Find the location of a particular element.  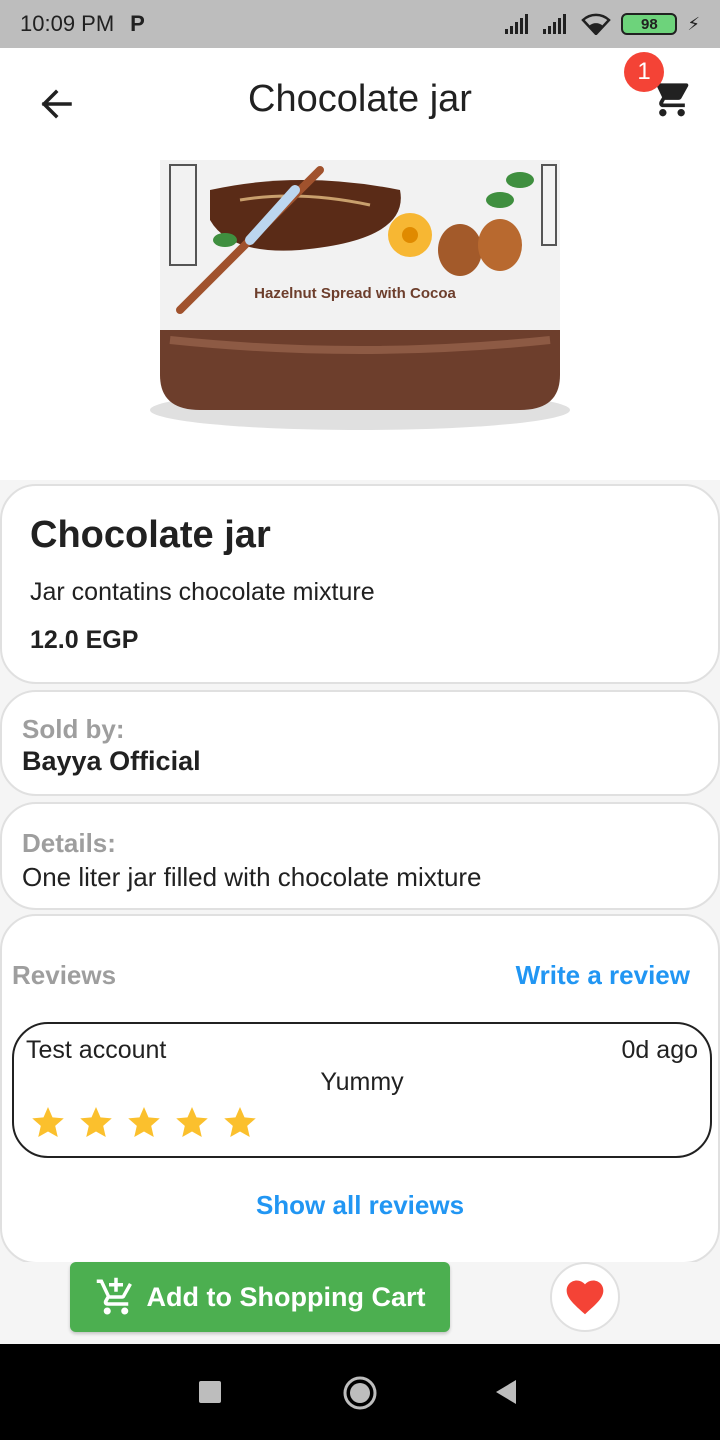

wifi-icon is located at coordinates (596, 24).